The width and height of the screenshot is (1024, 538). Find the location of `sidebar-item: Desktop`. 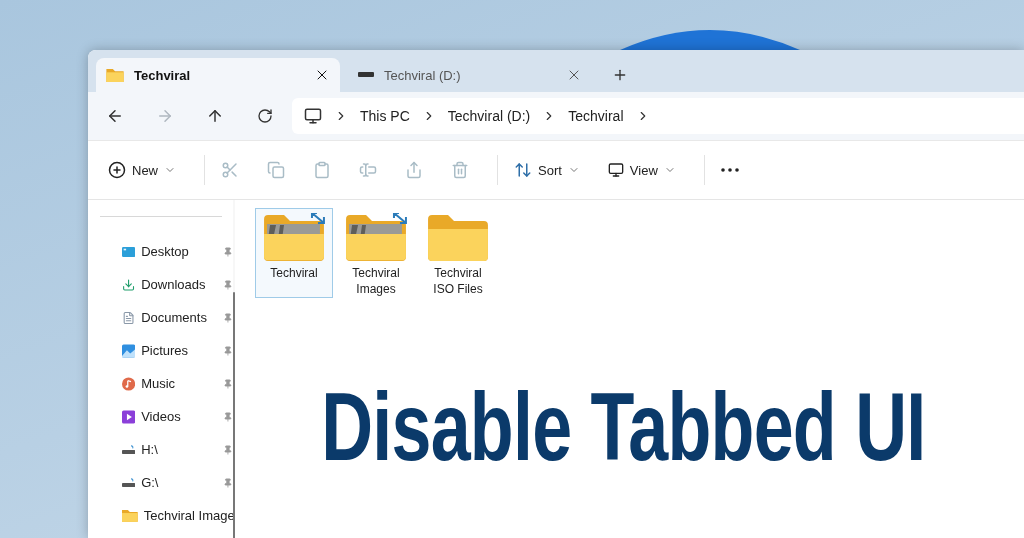

sidebar-item: Desktop is located at coordinates (166, 251).